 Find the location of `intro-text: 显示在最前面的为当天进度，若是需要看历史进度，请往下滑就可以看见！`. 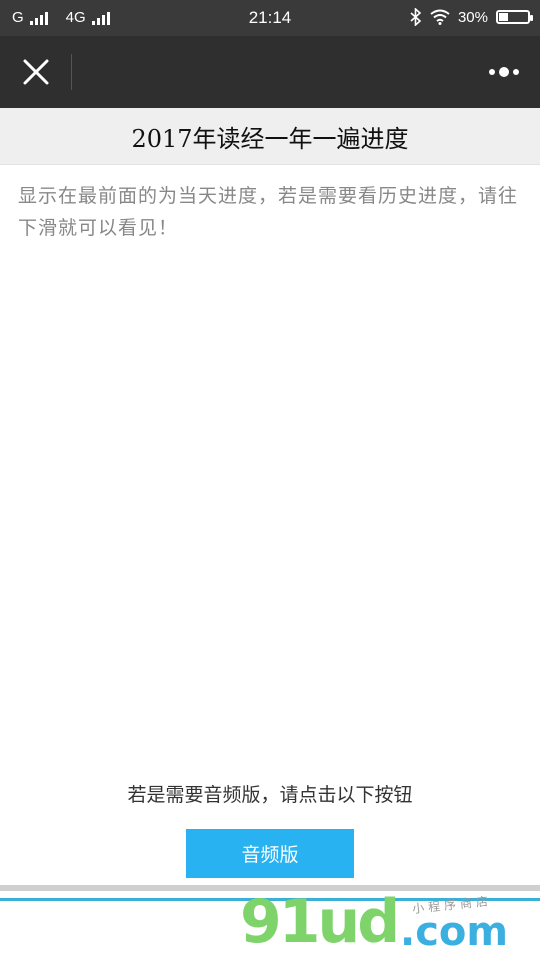

intro-text: 显示在最前面的为当天进度，若是需要看历史进度，请往下滑就可以看见！ is located at coordinates (268, 212).